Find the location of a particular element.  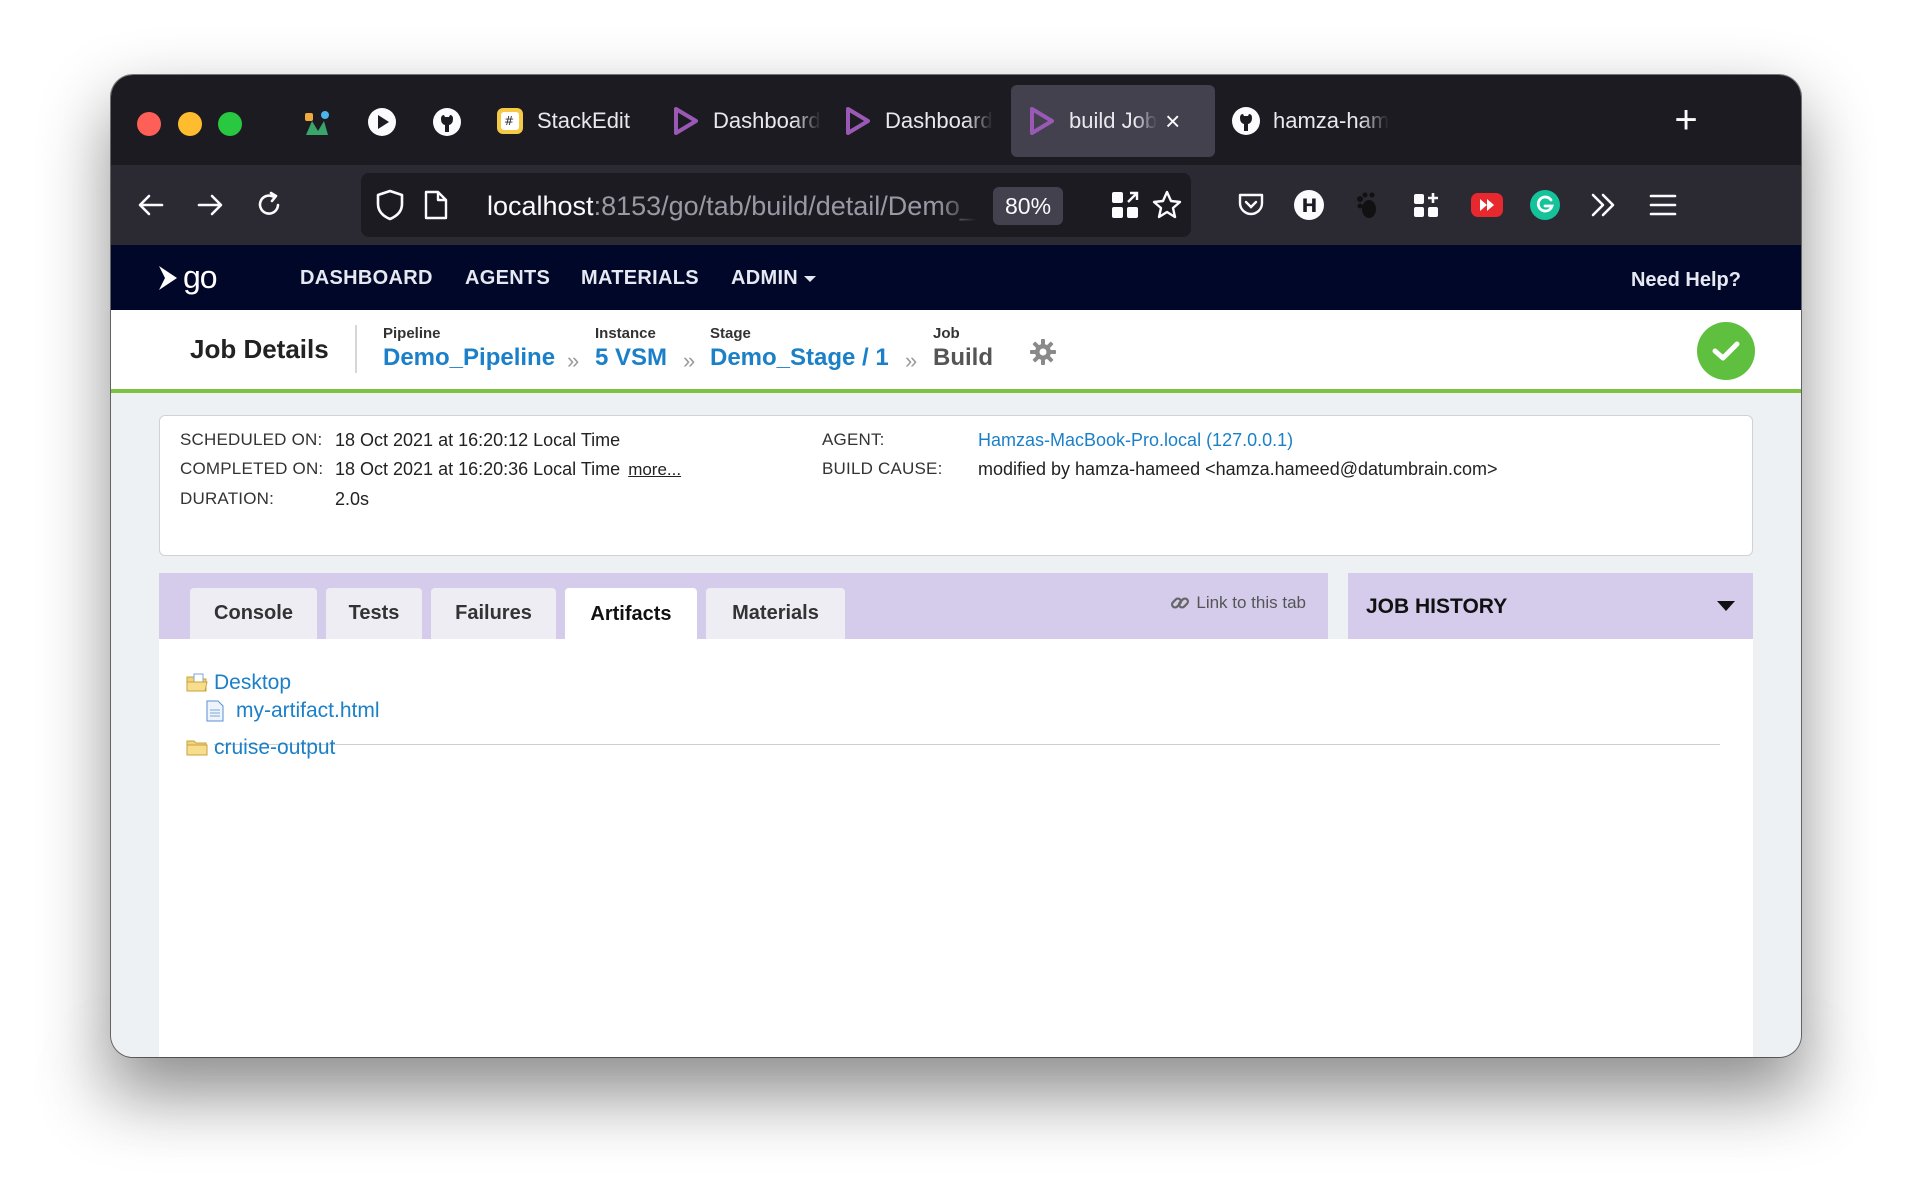

more-tools-button is located at coordinates (1603, 205).